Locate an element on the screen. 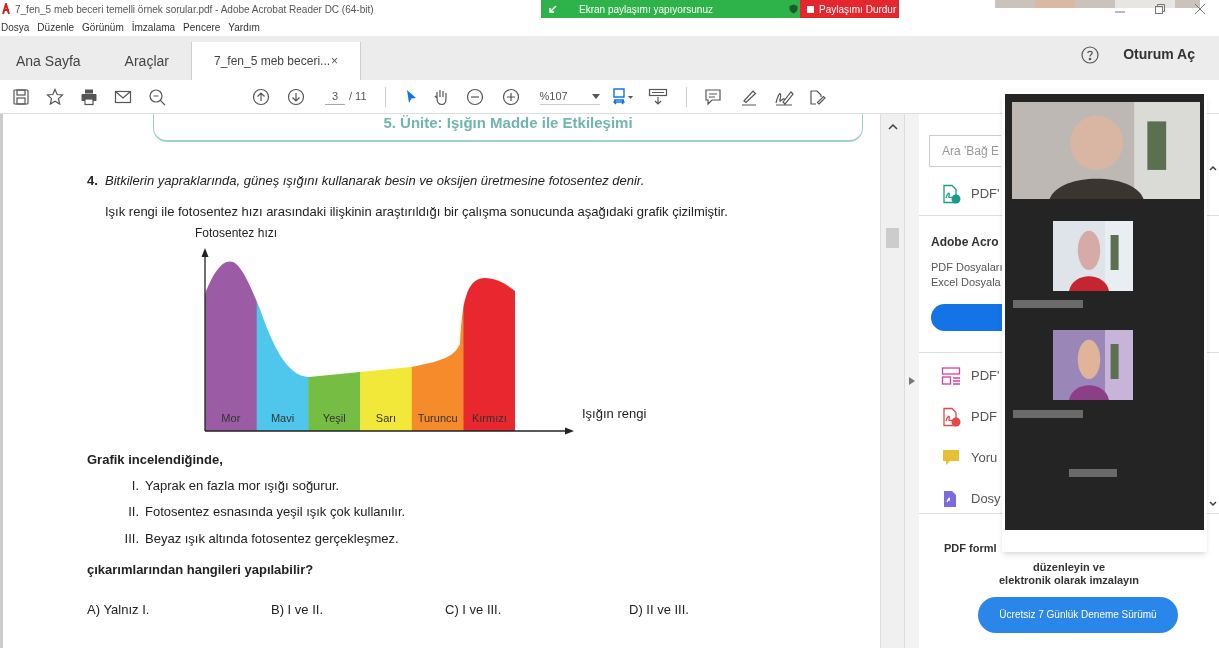 The width and height of the screenshot is (1219, 648). menu-item: Pencere is located at coordinates (202, 27).